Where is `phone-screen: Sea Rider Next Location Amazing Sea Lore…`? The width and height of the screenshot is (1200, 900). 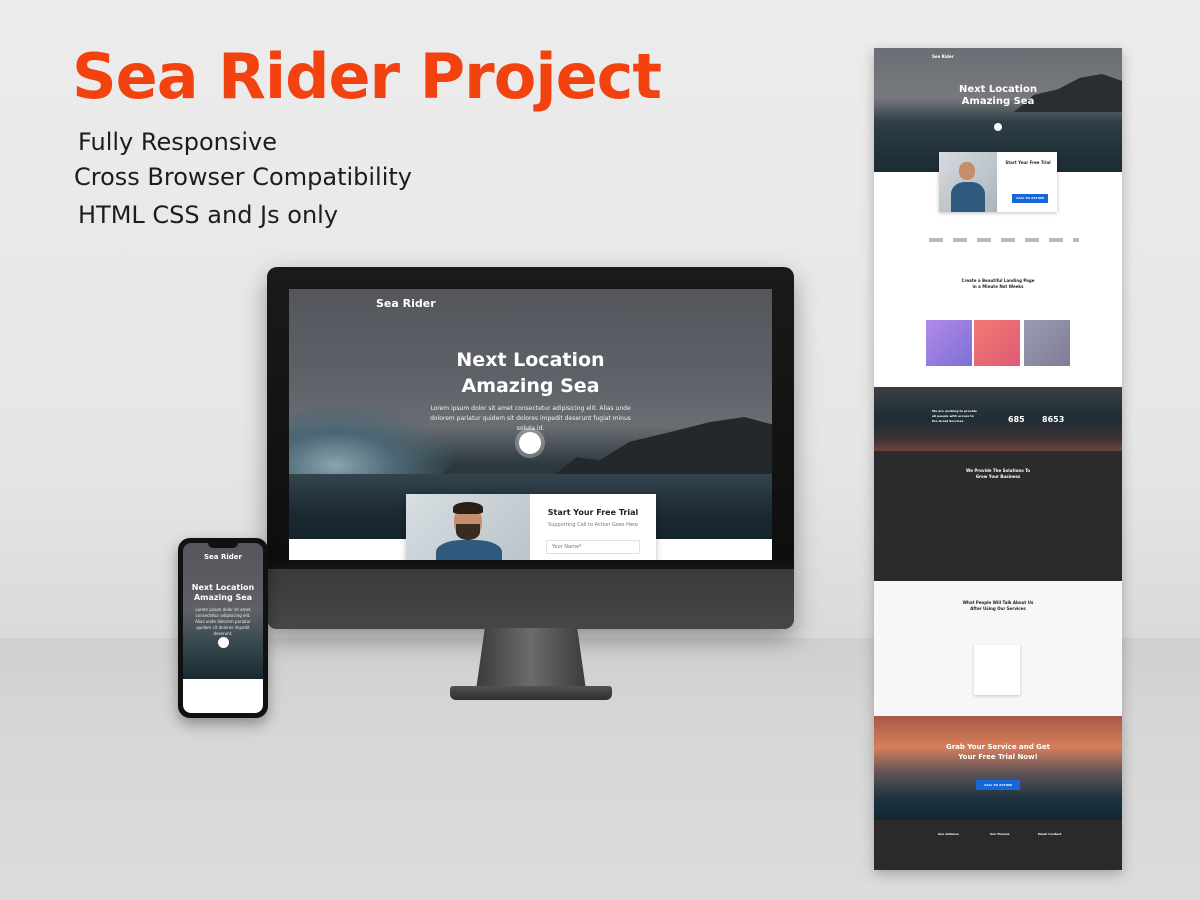 phone-screen: Sea Rider Next Location Amazing Sea Lore… is located at coordinates (223, 628).